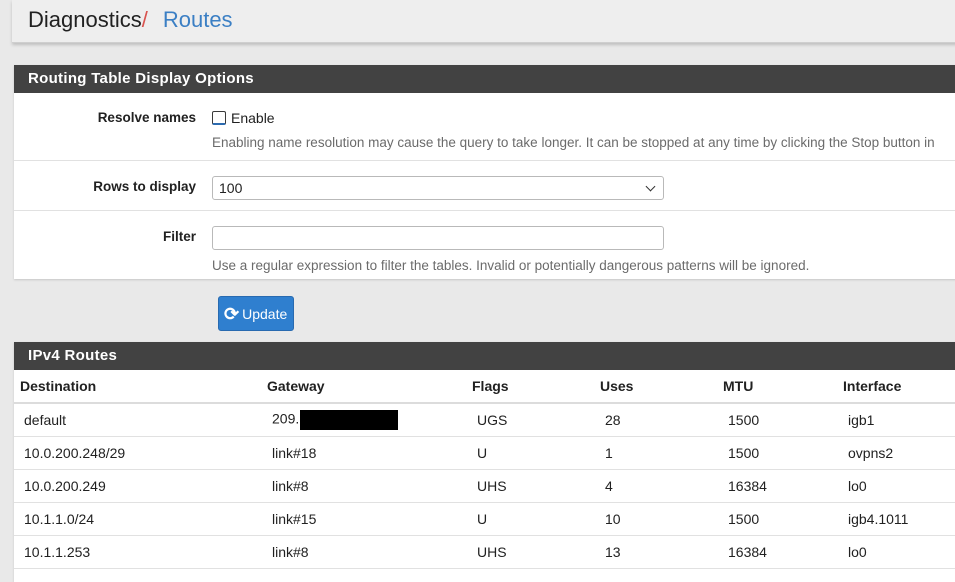 The height and width of the screenshot is (582, 955). Describe the element at coordinates (364, 453) in the screenshot. I see `cell-gateway: link#18` at that location.